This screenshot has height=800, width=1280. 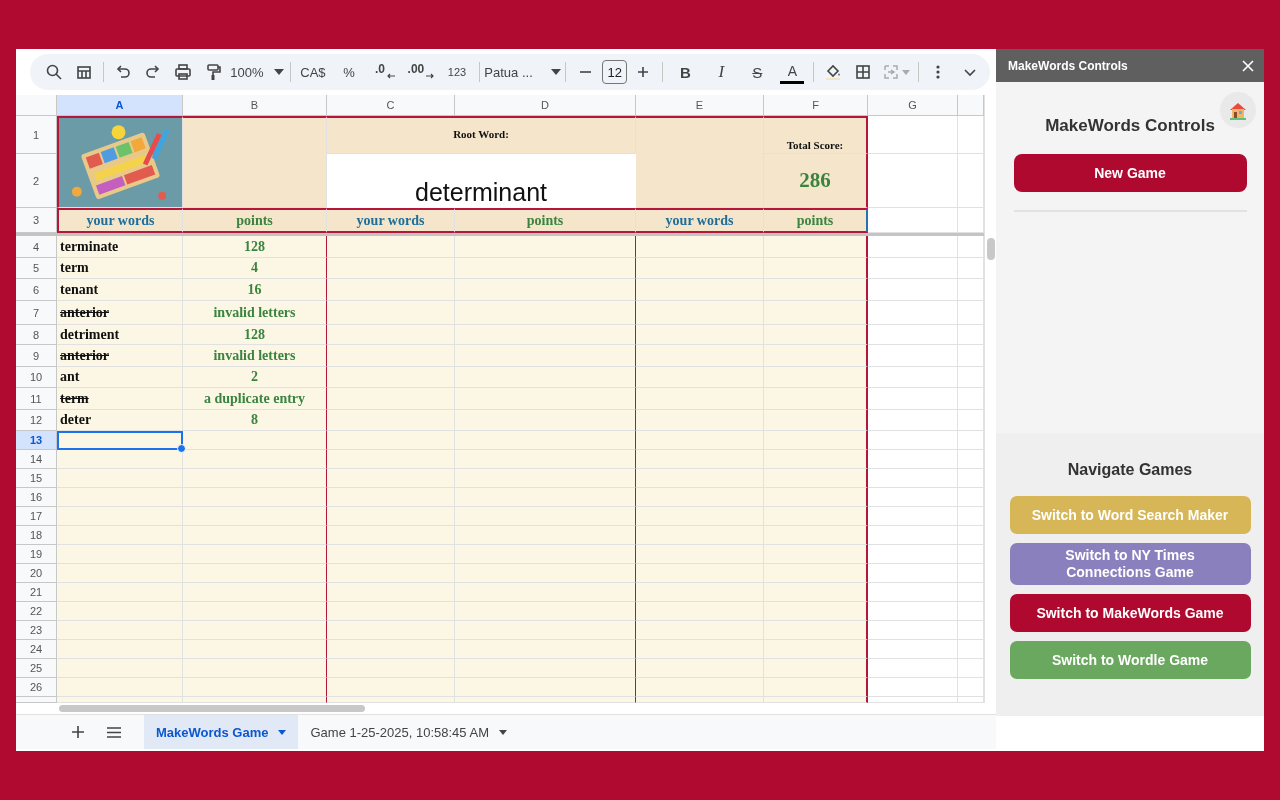 I want to click on points-cell: 2, so click(x=255, y=377).